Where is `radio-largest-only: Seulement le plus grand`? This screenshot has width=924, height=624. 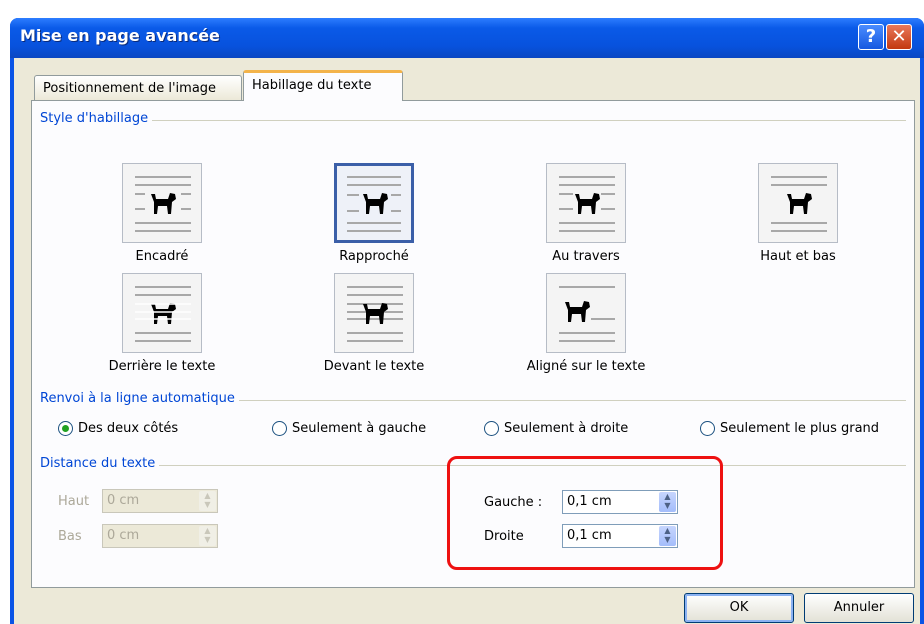
radio-largest-only: Seulement le plus grand is located at coordinates (789, 428).